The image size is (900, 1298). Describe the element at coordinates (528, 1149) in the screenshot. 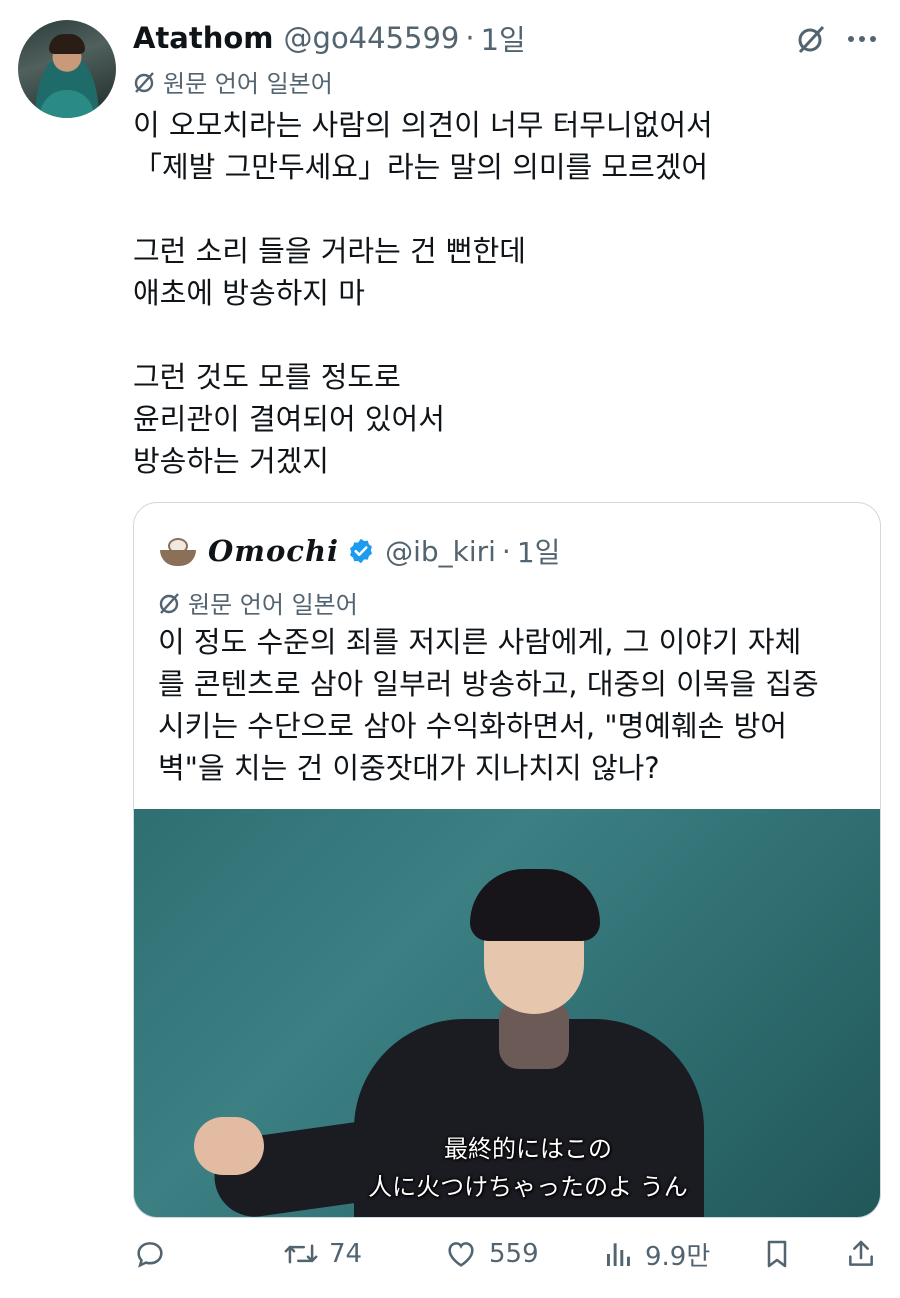

I see `video-subtitle-line-1: 最終的にはこの` at that location.